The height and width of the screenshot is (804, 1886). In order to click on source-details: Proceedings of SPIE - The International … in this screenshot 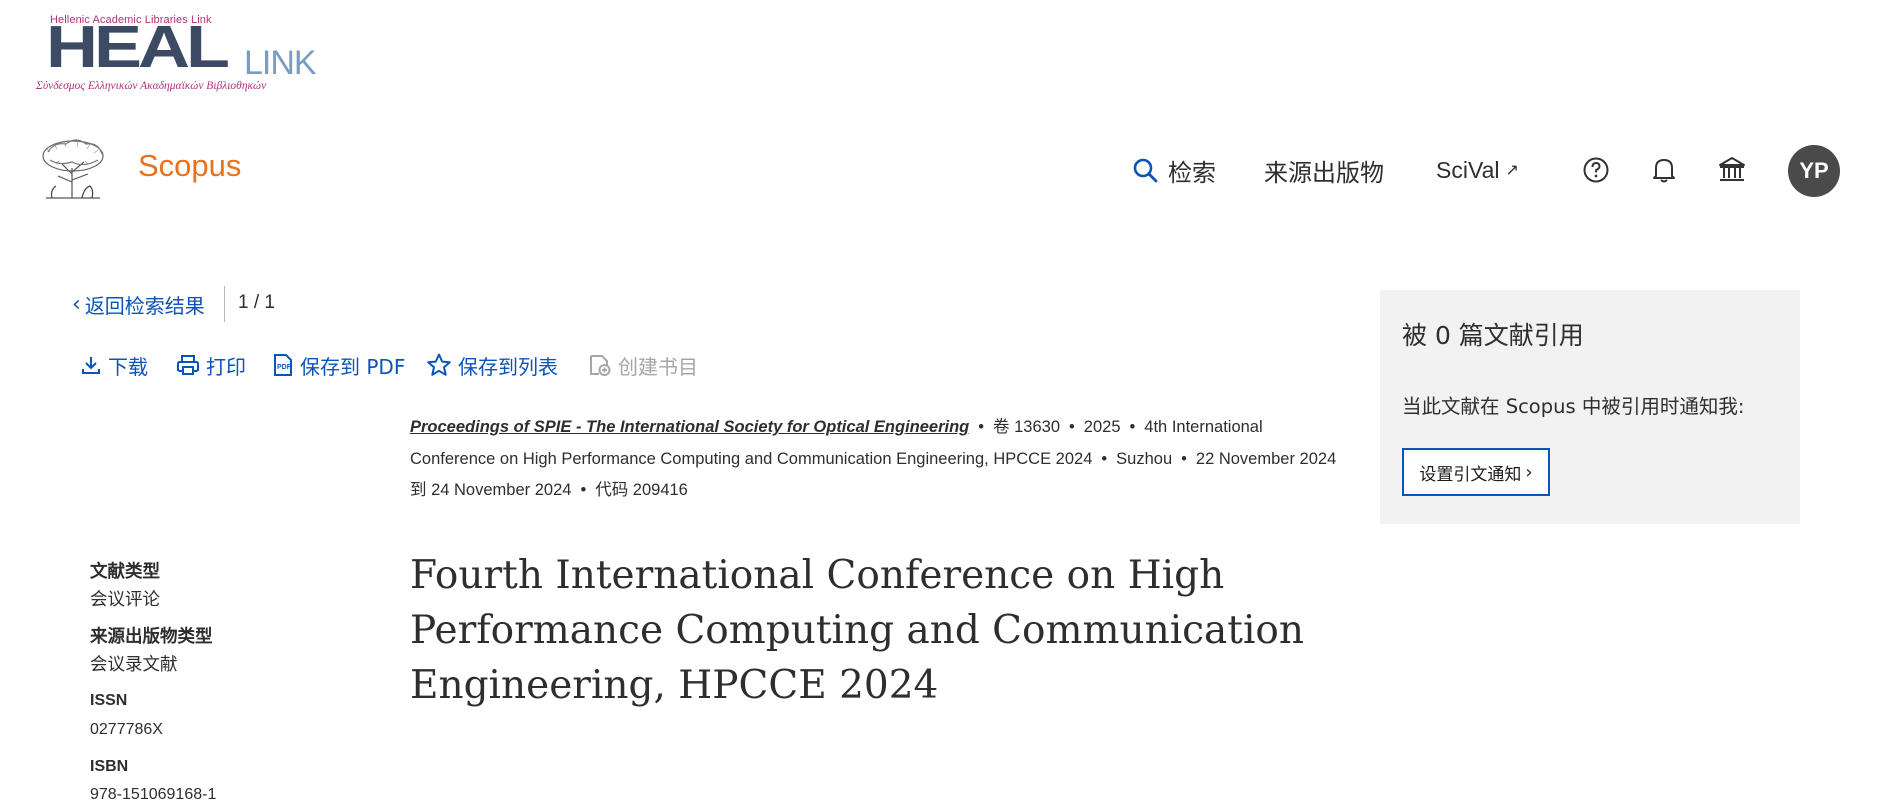, I will do `click(875, 459)`.